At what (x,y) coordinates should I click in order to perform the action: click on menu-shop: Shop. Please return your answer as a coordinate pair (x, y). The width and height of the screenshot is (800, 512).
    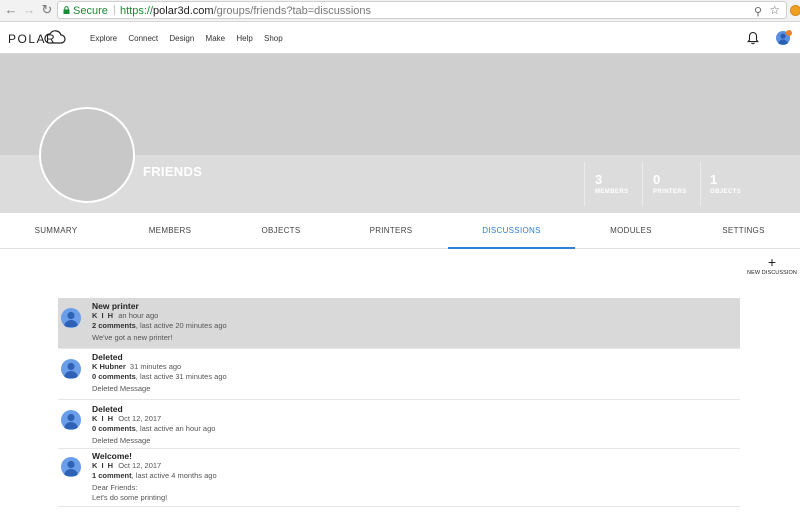
    Looking at the image, I should click on (273, 38).